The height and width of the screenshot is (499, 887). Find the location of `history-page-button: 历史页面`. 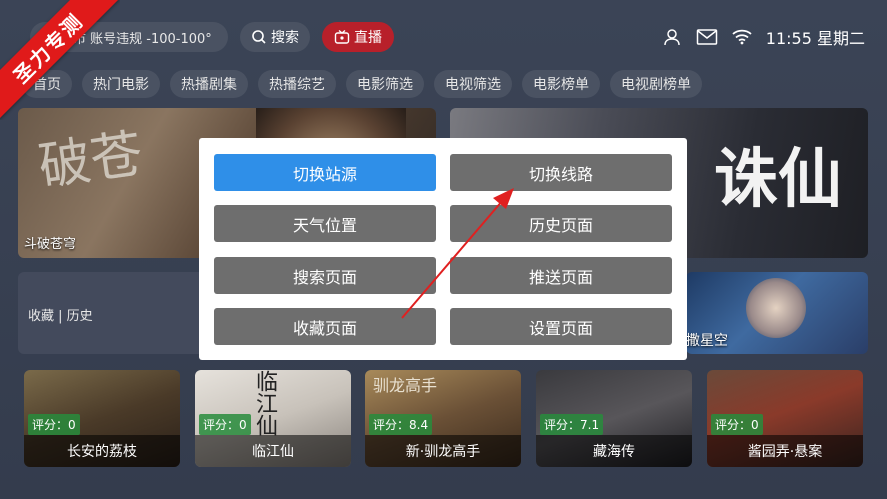

history-page-button: 历史页面 is located at coordinates (561, 223).